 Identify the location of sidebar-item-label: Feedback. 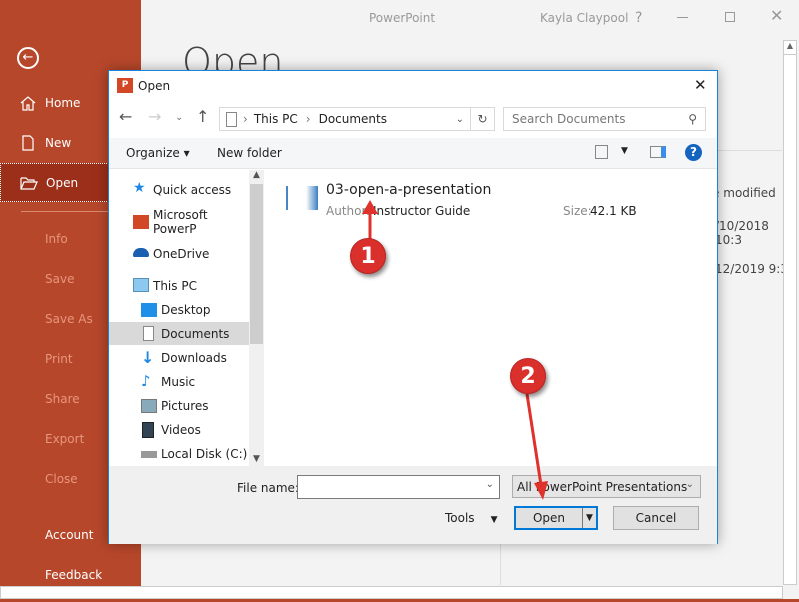
(74, 575).